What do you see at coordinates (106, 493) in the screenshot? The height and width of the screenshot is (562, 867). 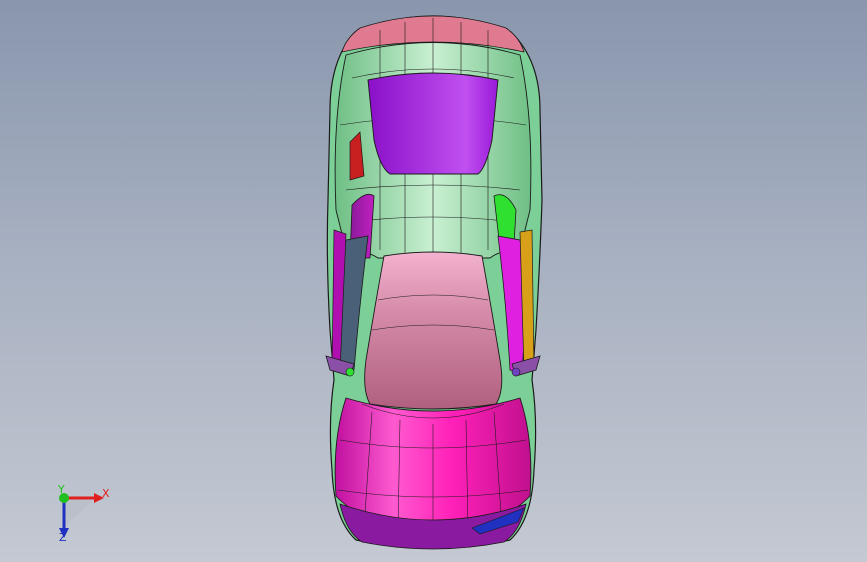 I see `x-axis-label: X` at bounding box center [106, 493].